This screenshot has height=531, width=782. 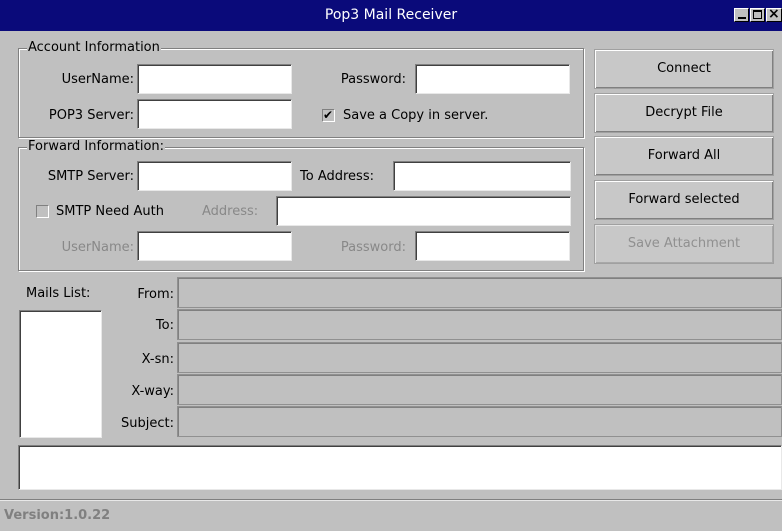 I want to click on username-label: UserName:, so click(x=97, y=79).